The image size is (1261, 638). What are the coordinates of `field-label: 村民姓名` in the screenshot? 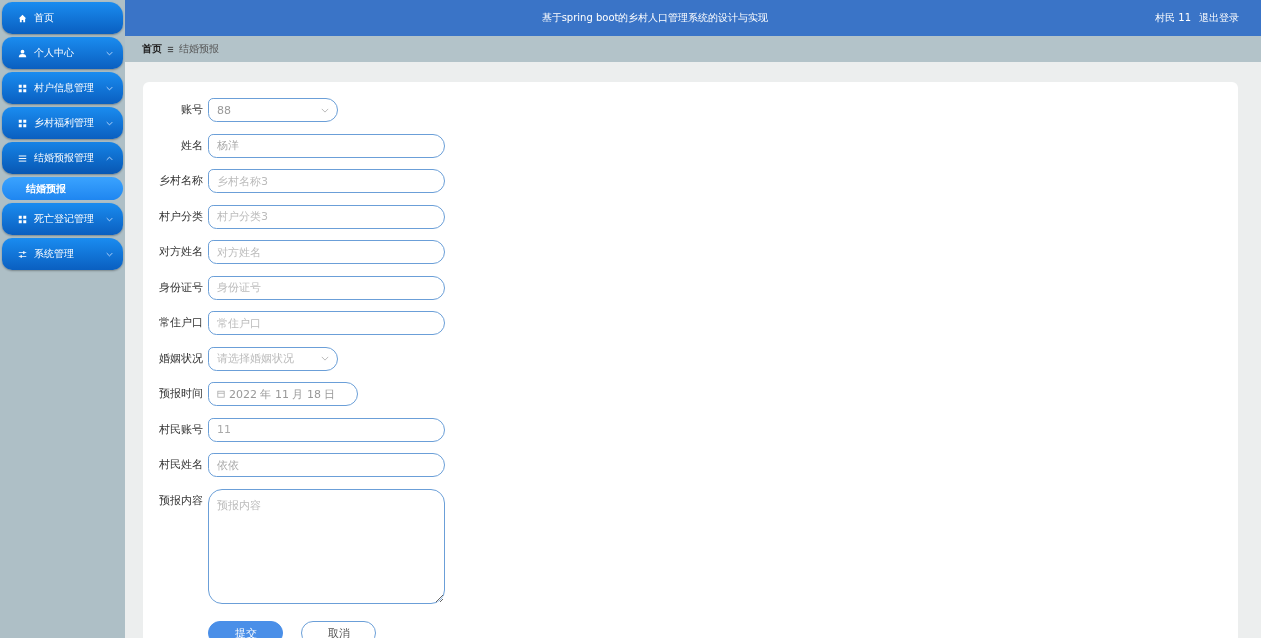 It's located at (180, 465).